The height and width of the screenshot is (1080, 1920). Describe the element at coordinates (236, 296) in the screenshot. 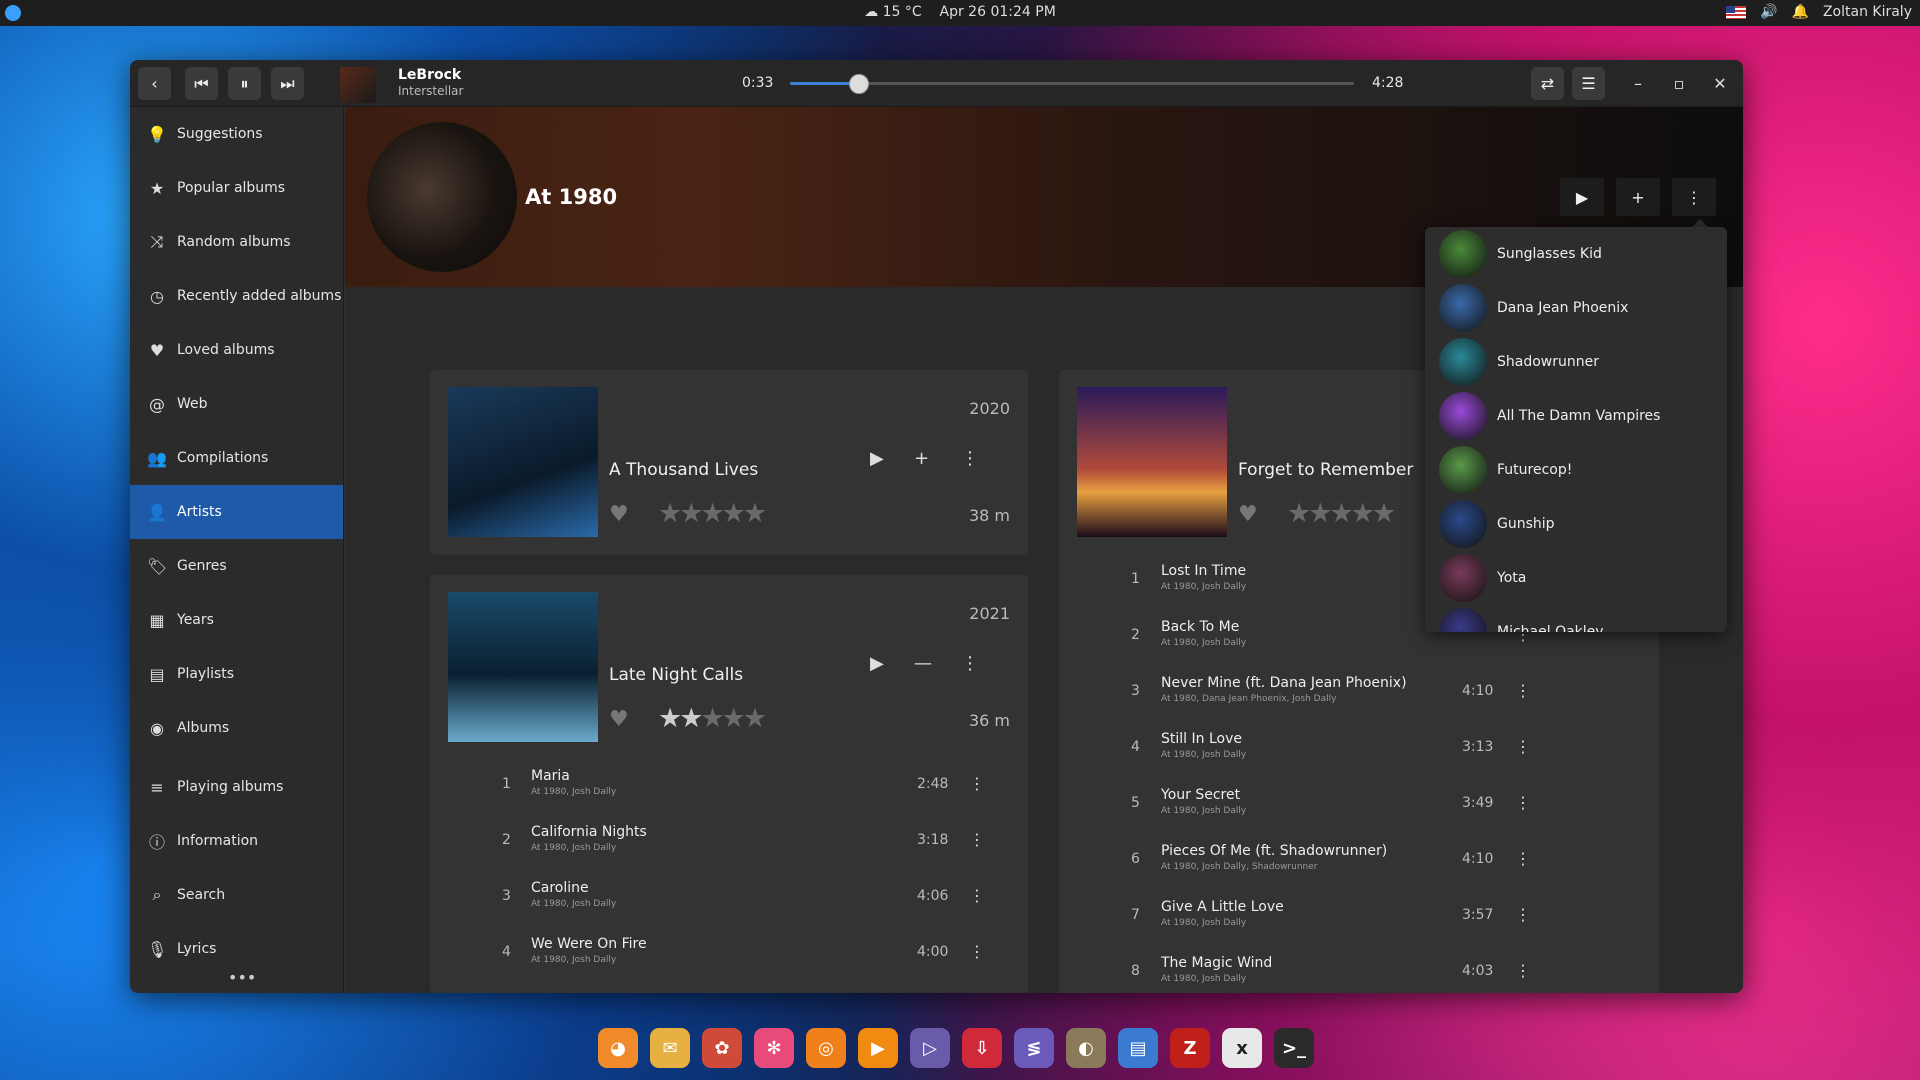

I see `sidebar-item-recently-added-albums: ◷ Recently added albums` at that location.